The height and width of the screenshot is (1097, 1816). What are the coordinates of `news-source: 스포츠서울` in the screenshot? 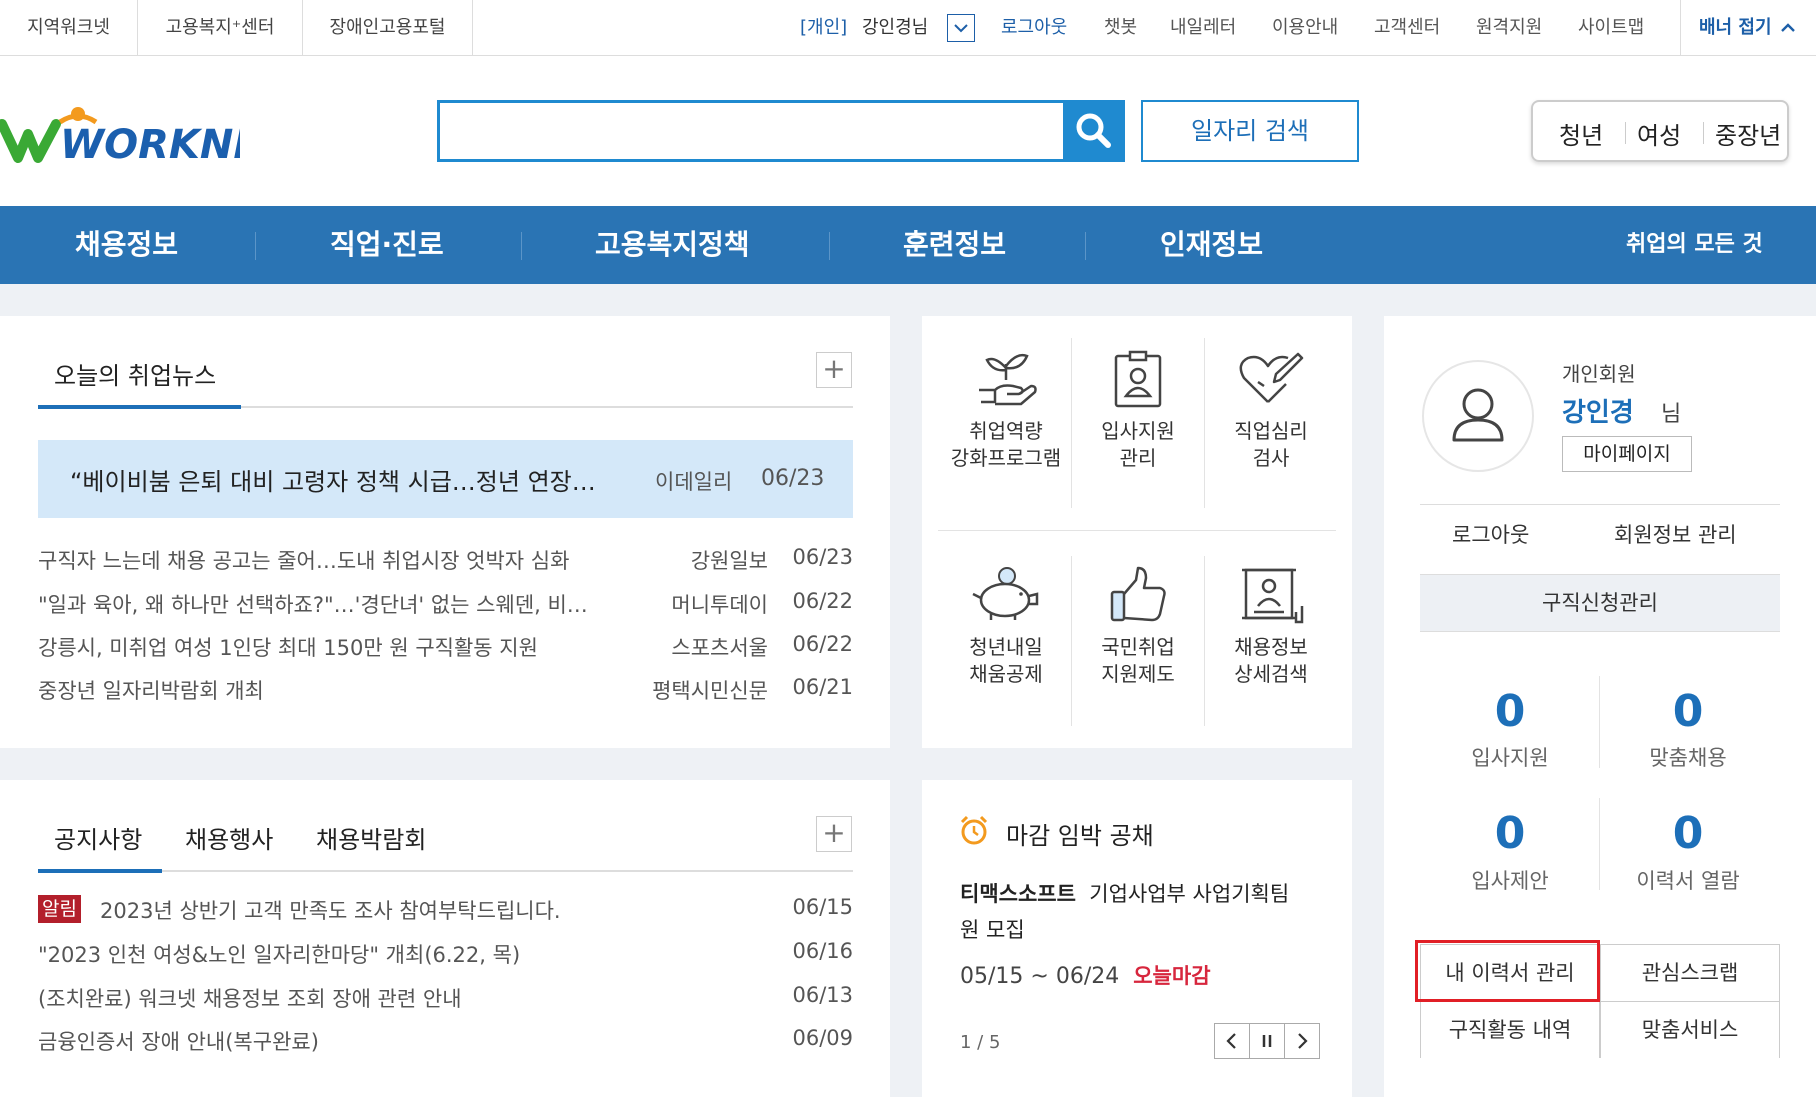 It's located at (719, 648).